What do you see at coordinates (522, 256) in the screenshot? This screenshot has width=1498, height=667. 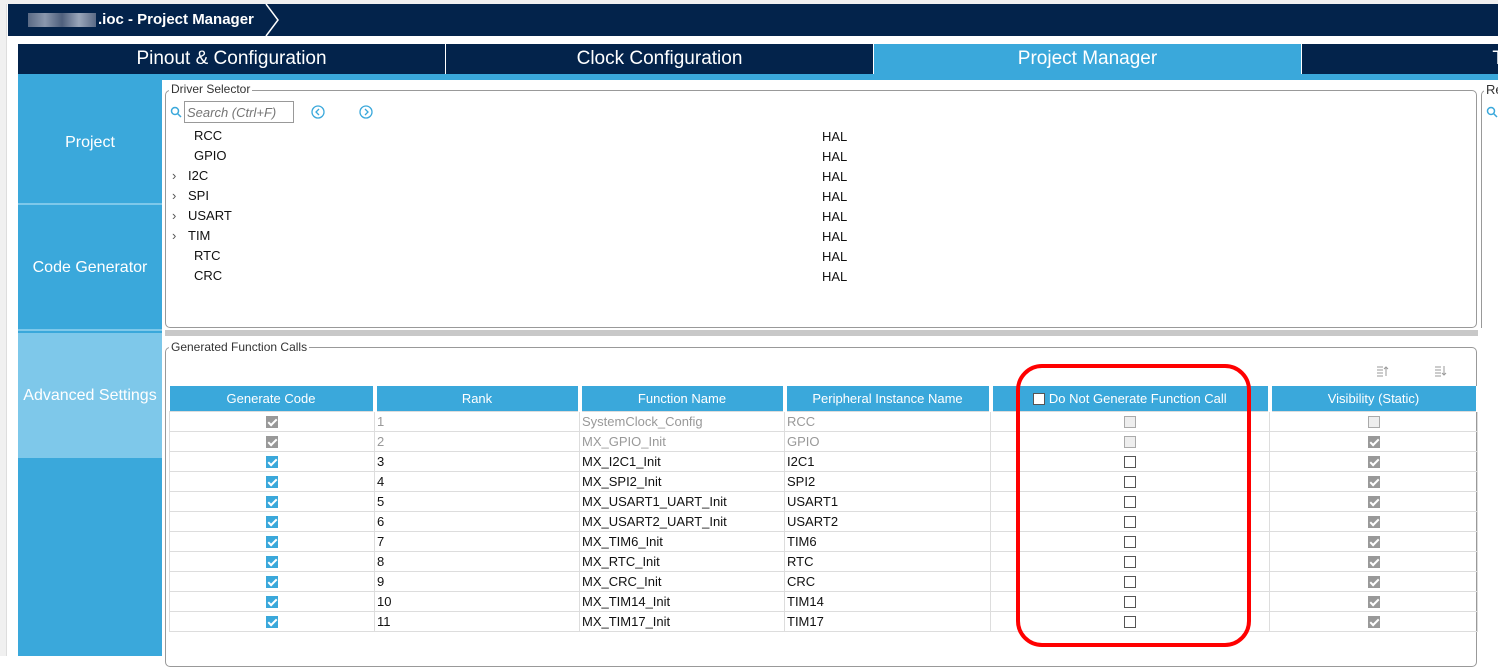 I see `driver-row: RTC` at bounding box center [522, 256].